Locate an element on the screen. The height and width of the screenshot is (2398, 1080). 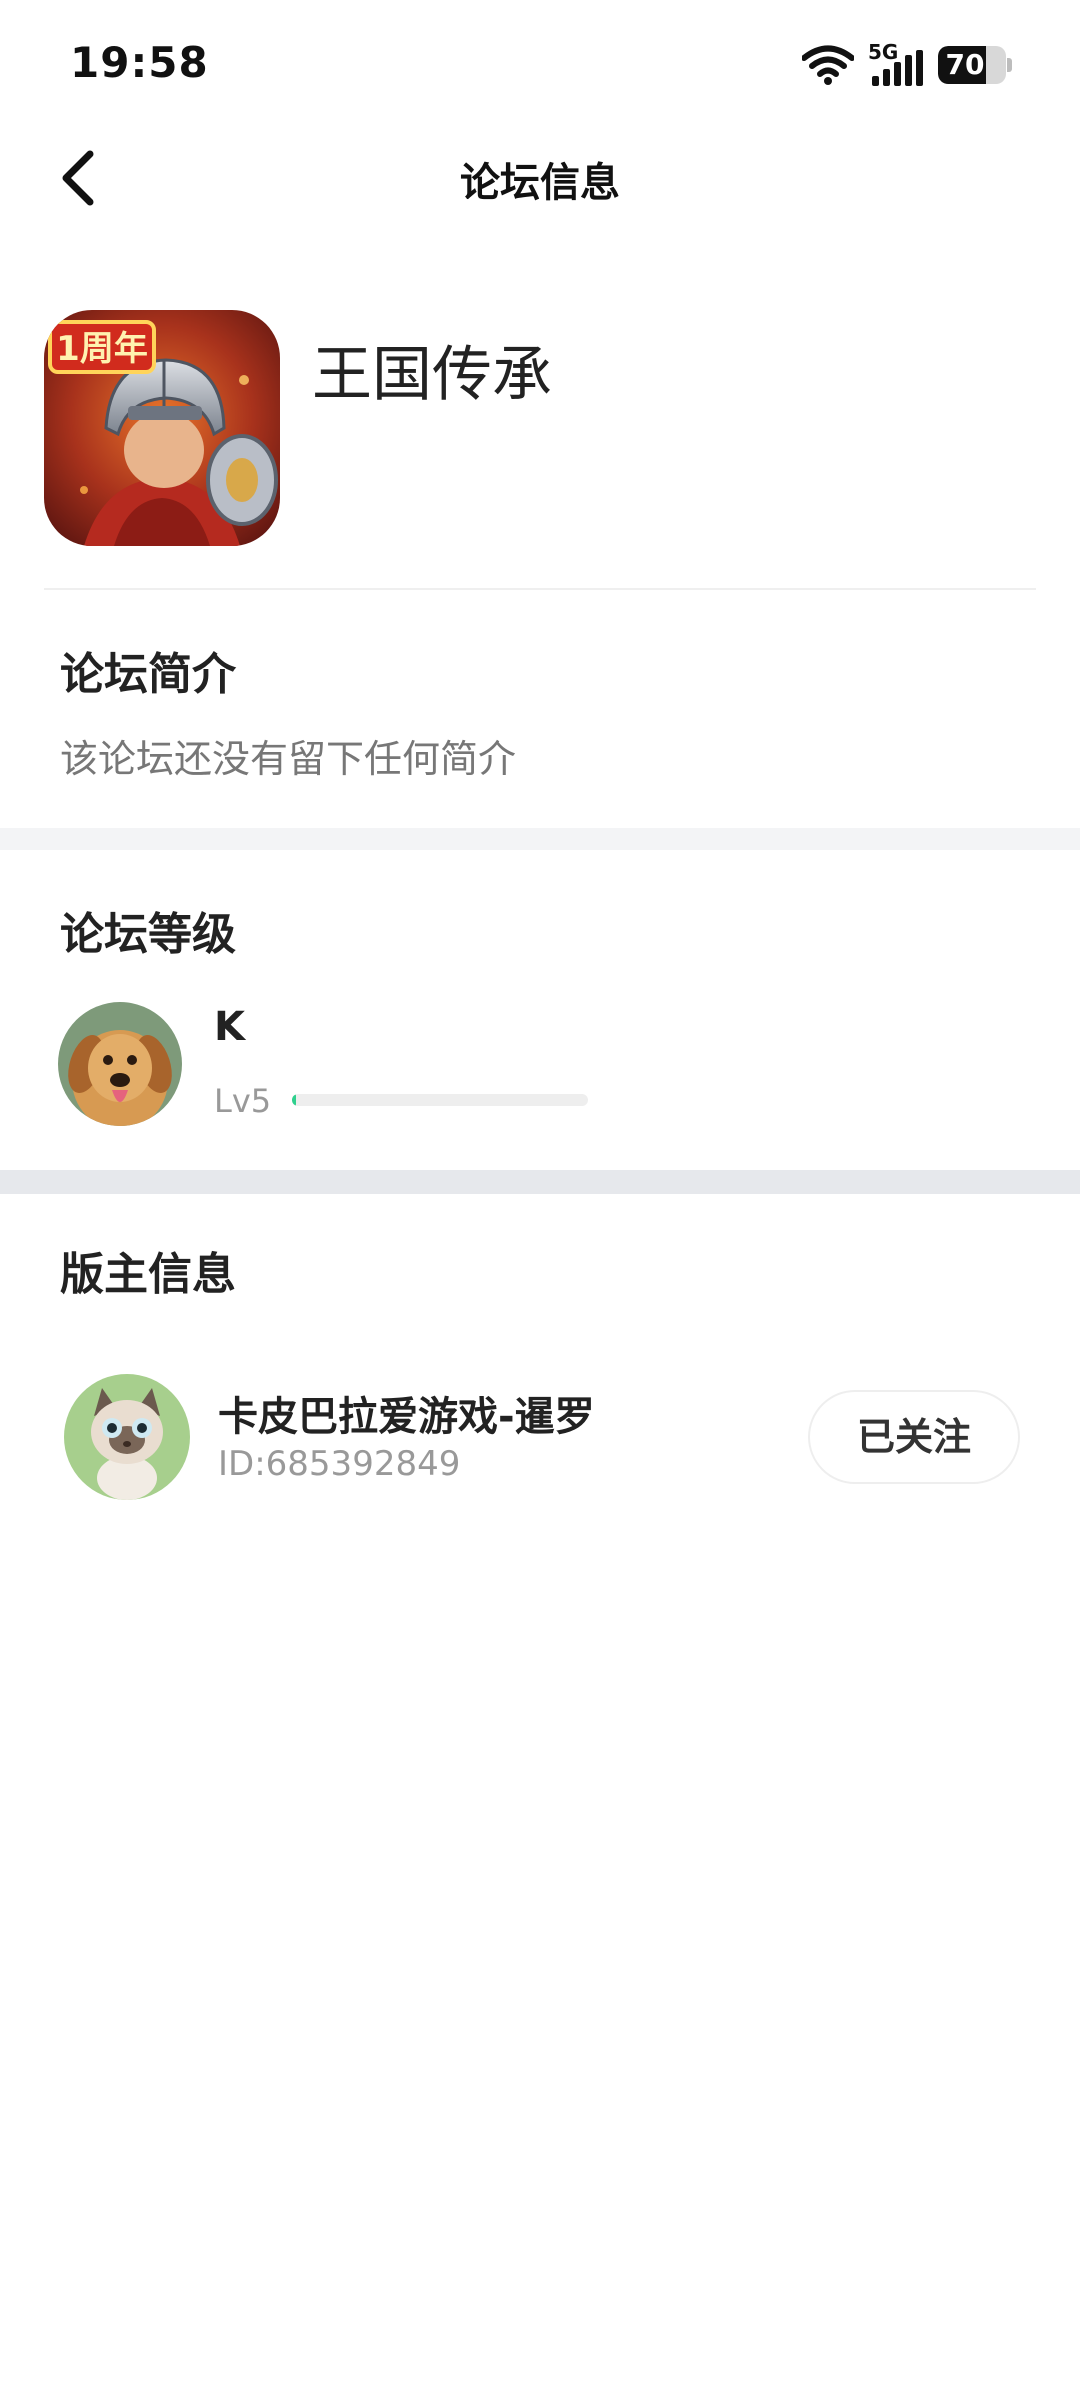
forum-icon: 1周年 is located at coordinates (162, 428).